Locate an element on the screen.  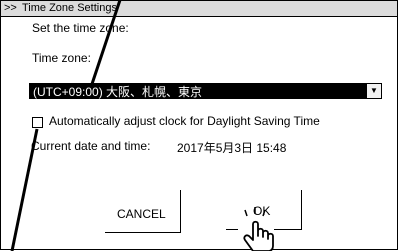
callout-line-left is located at coordinates (24, 189).